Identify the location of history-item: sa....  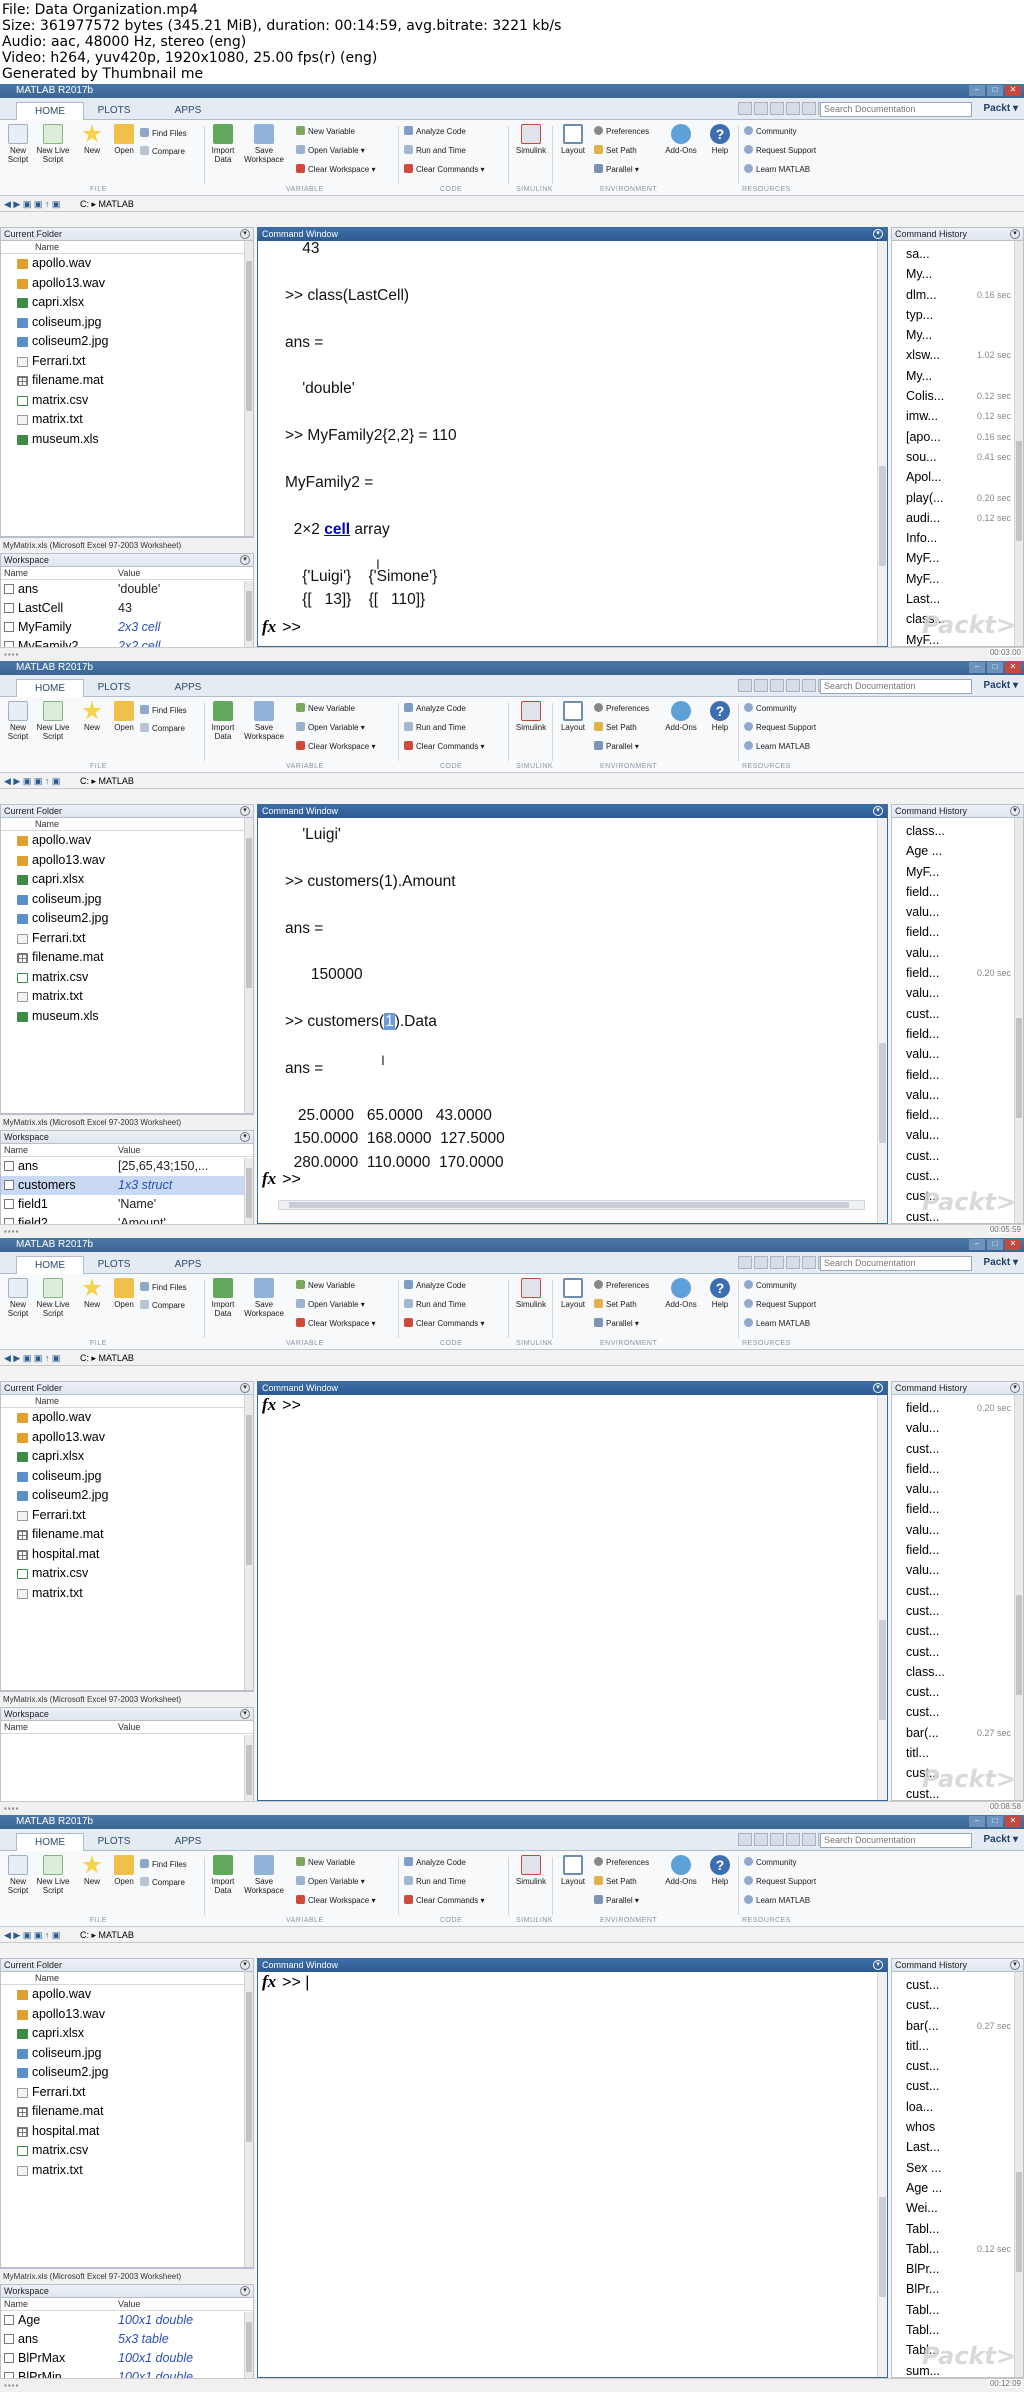
(957, 254).